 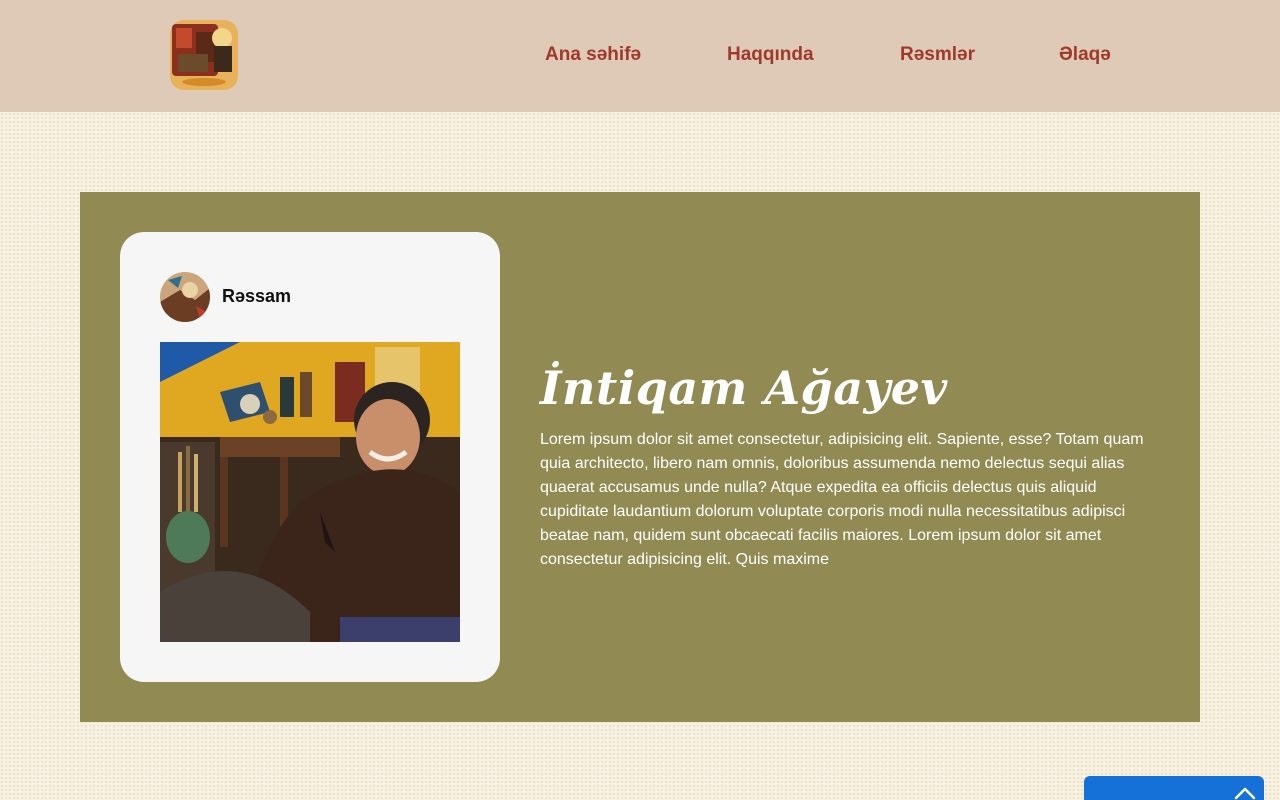 What do you see at coordinates (593, 55) in the screenshot?
I see `nav-home: Ana səhifə` at bounding box center [593, 55].